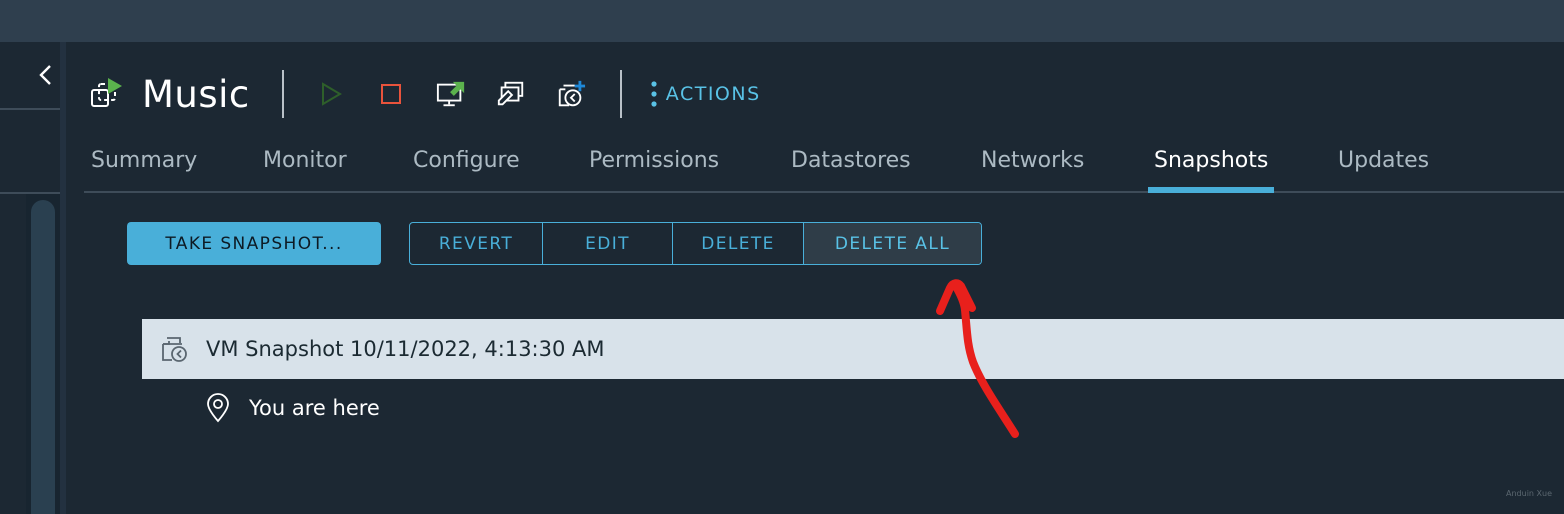  I want to click on tab-summary: Summary, so click(144, 170).